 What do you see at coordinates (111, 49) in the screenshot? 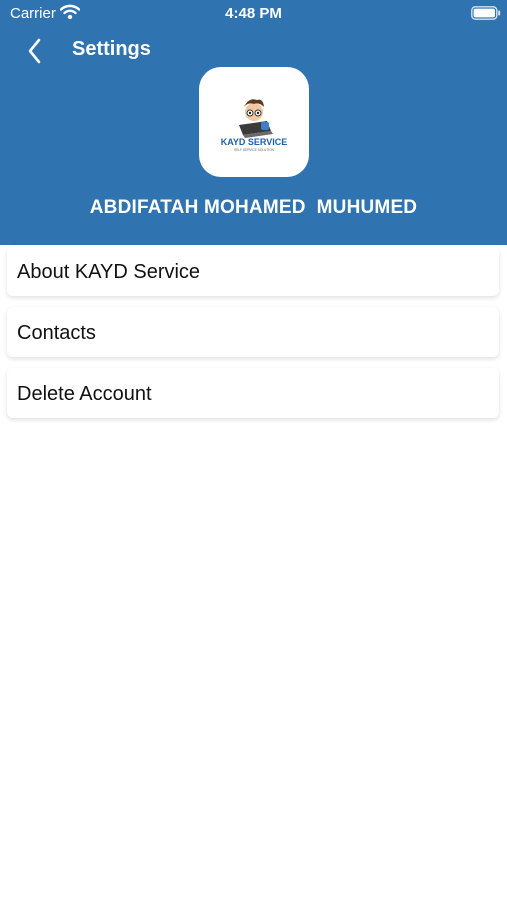
I see `page-title: Settings` at bounding box center [111, 49].